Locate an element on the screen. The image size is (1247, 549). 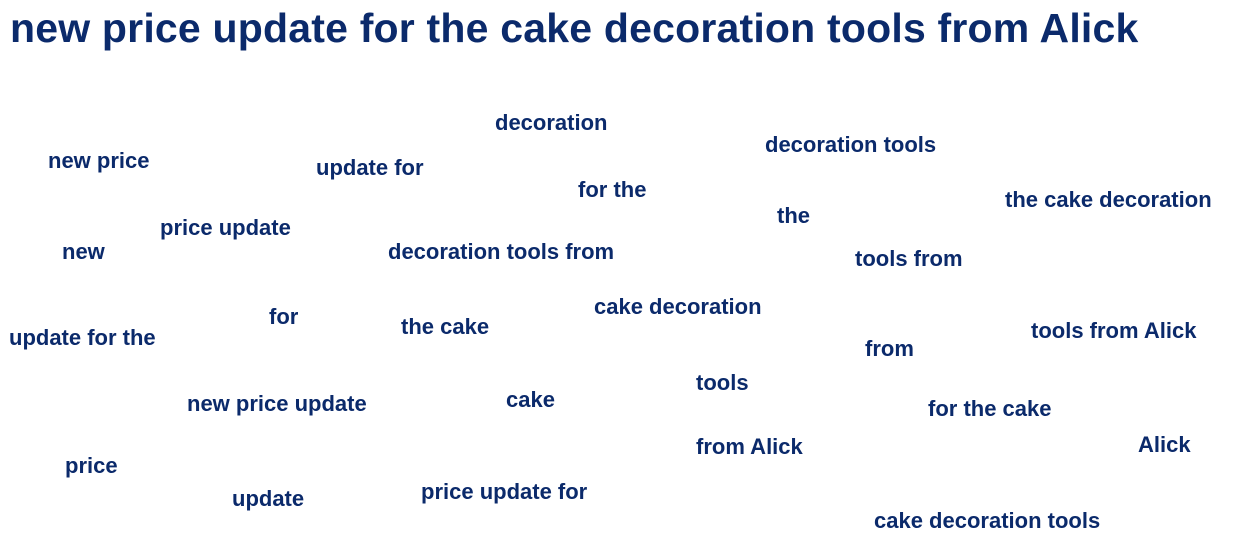
phrase-label: the cake decoration is located at coordinates (1108, 199).